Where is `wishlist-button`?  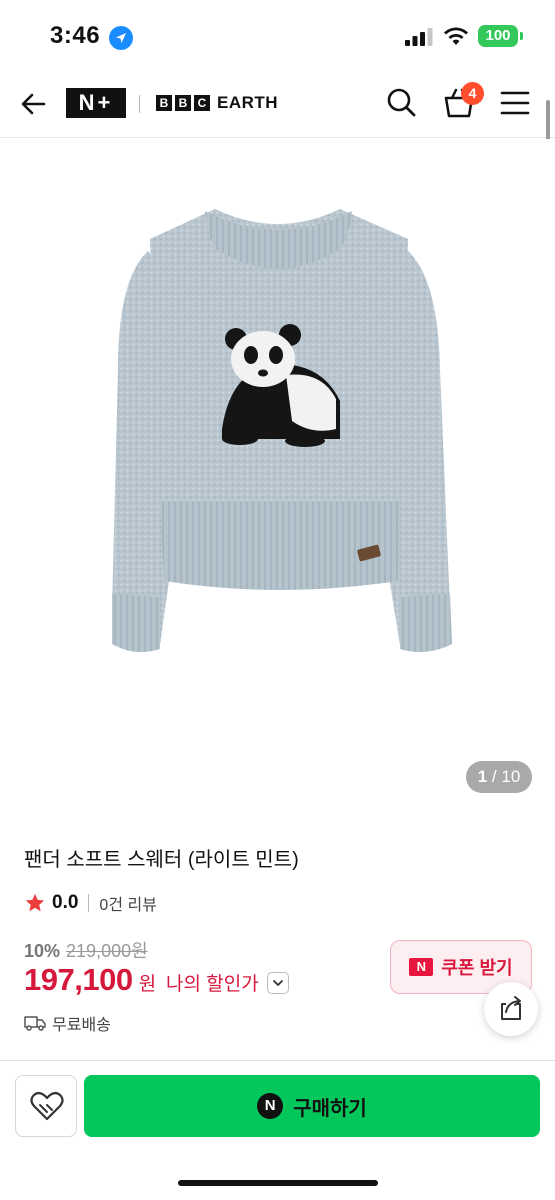 wishlist-button is located at coordinates (46, 1106).